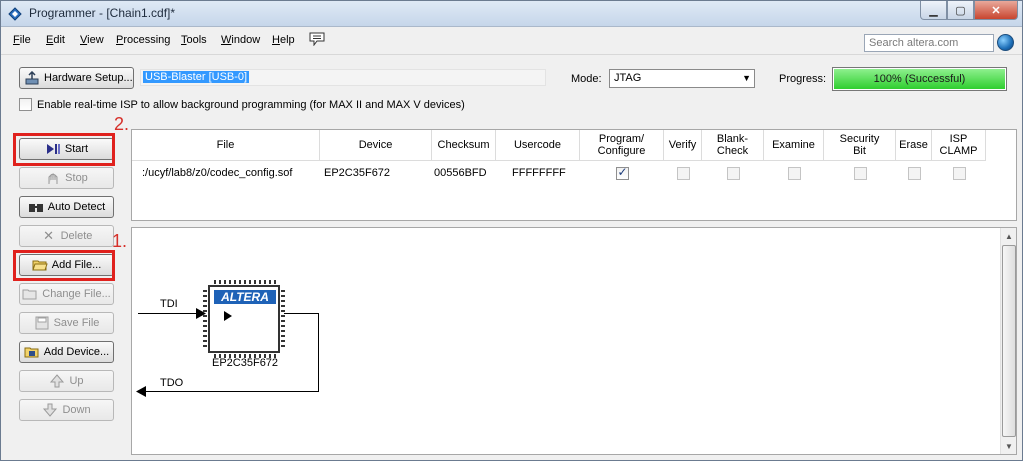  I want to click on mode-label: Mode:, so click(586, 79).